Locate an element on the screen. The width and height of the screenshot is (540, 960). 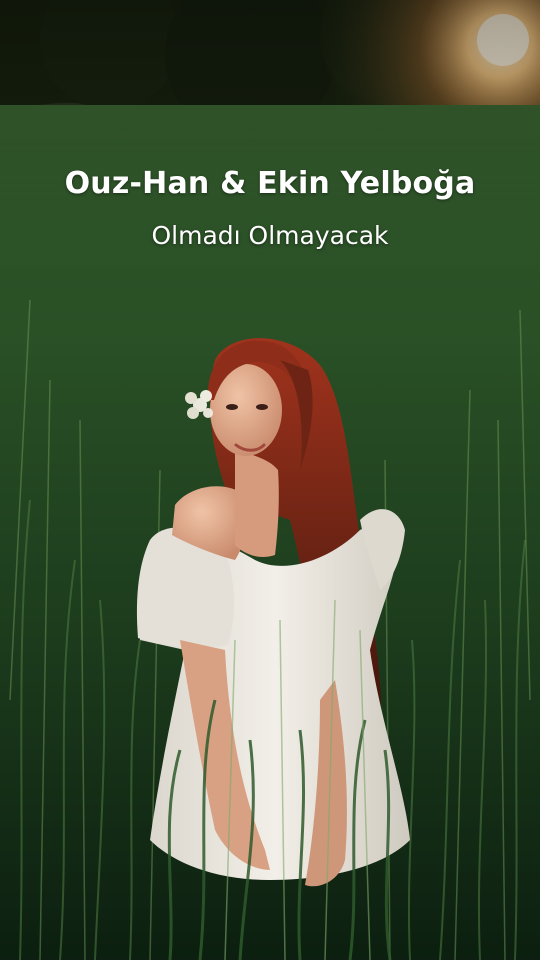
artist-name: Ouz-Han & Ekin Yelboğa is located at coordinates (270, 183).